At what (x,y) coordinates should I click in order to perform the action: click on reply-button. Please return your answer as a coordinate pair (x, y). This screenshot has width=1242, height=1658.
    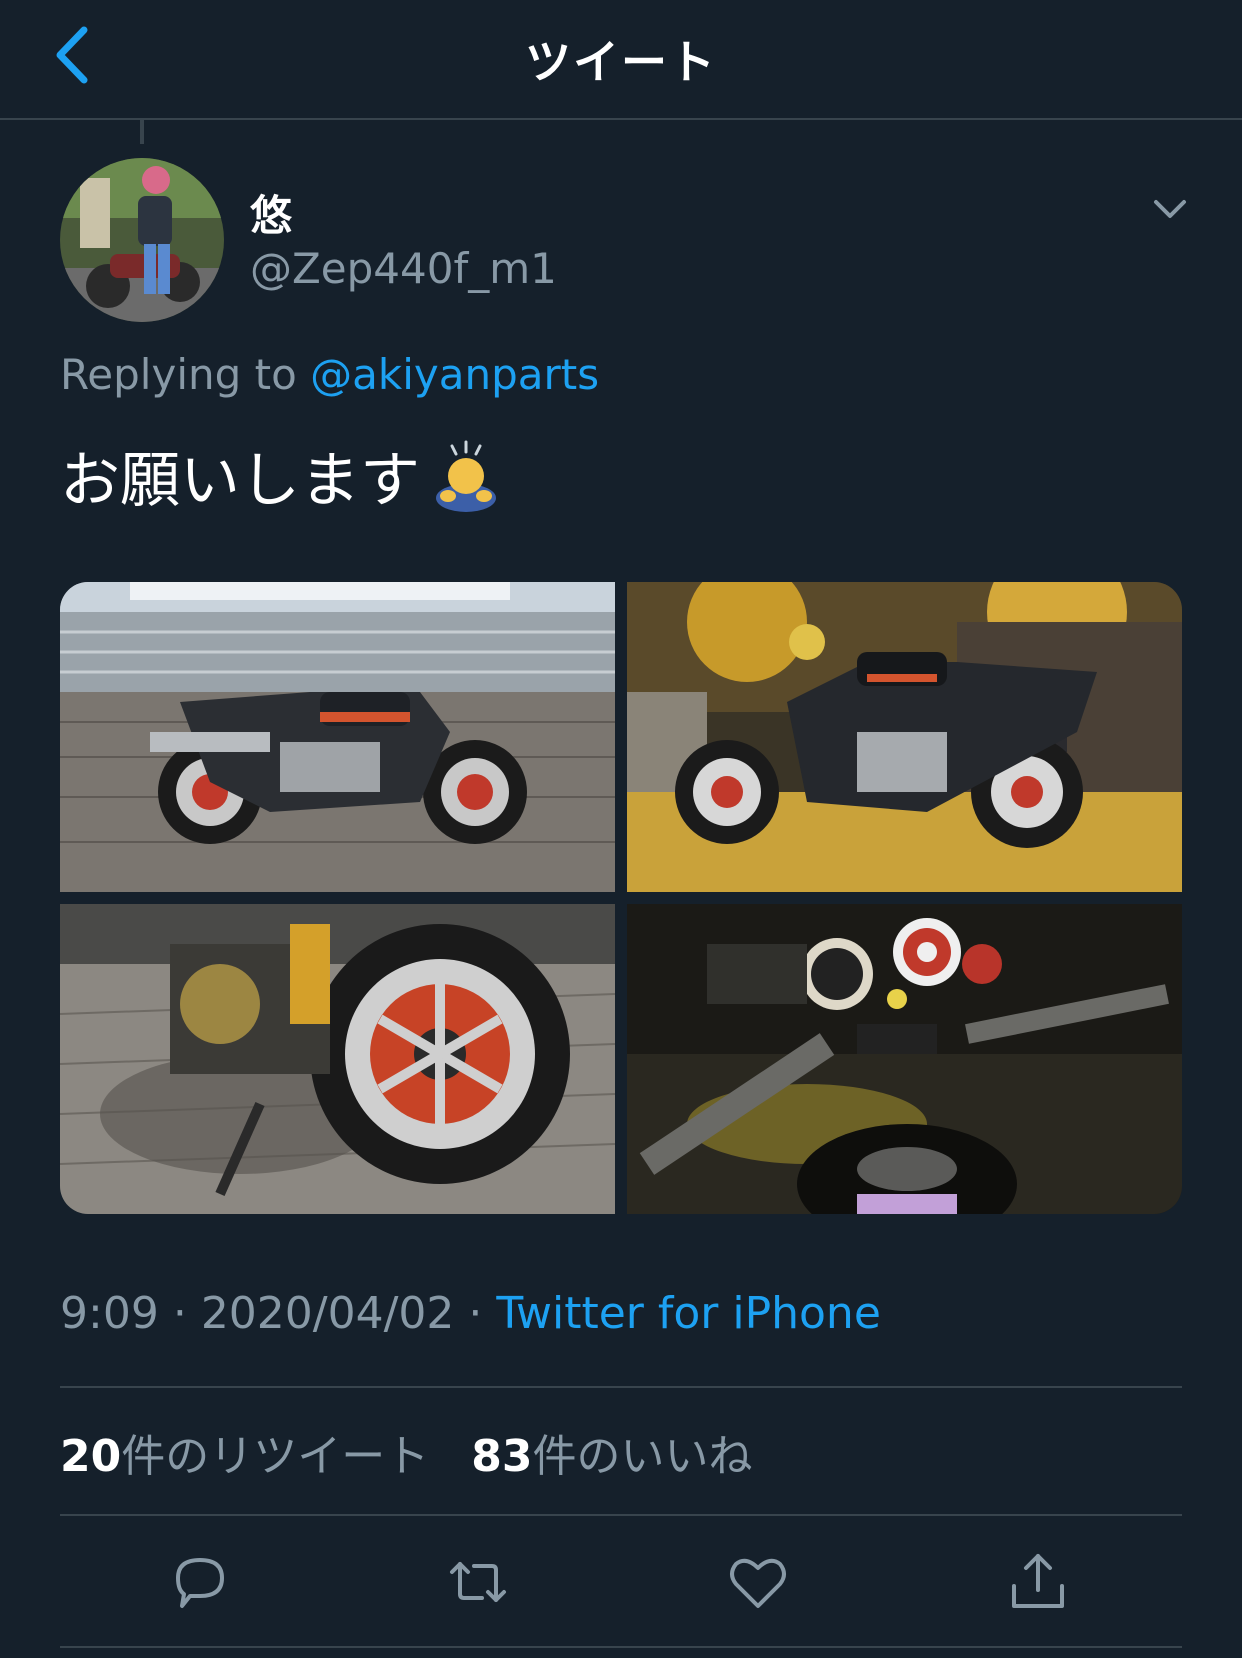
    Looking at the image, I should click on (200, 1582).